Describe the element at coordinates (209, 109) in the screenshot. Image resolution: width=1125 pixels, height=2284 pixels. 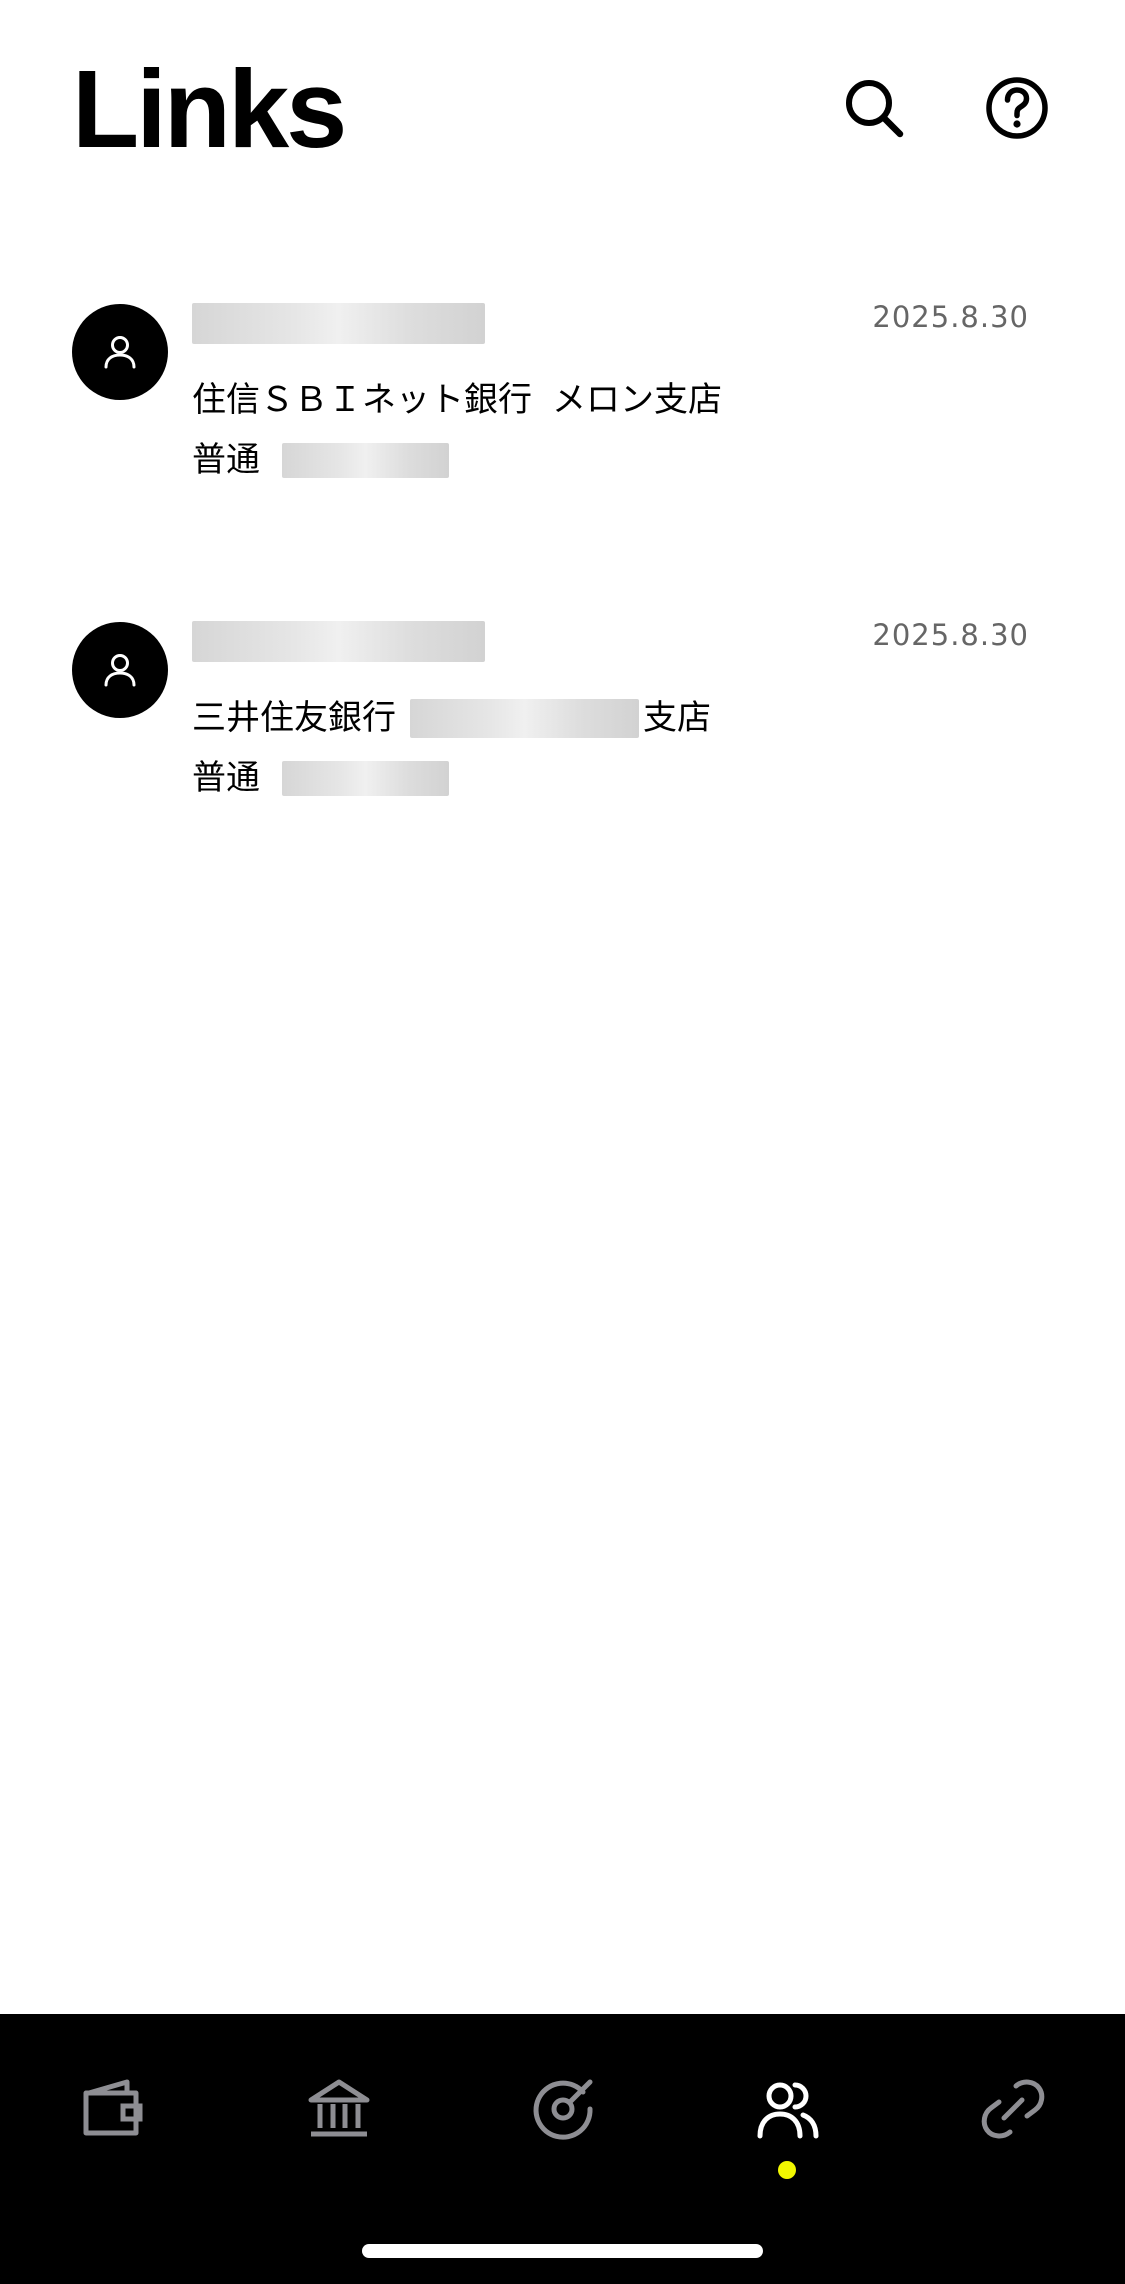
I see `page-title: Links` at that location.